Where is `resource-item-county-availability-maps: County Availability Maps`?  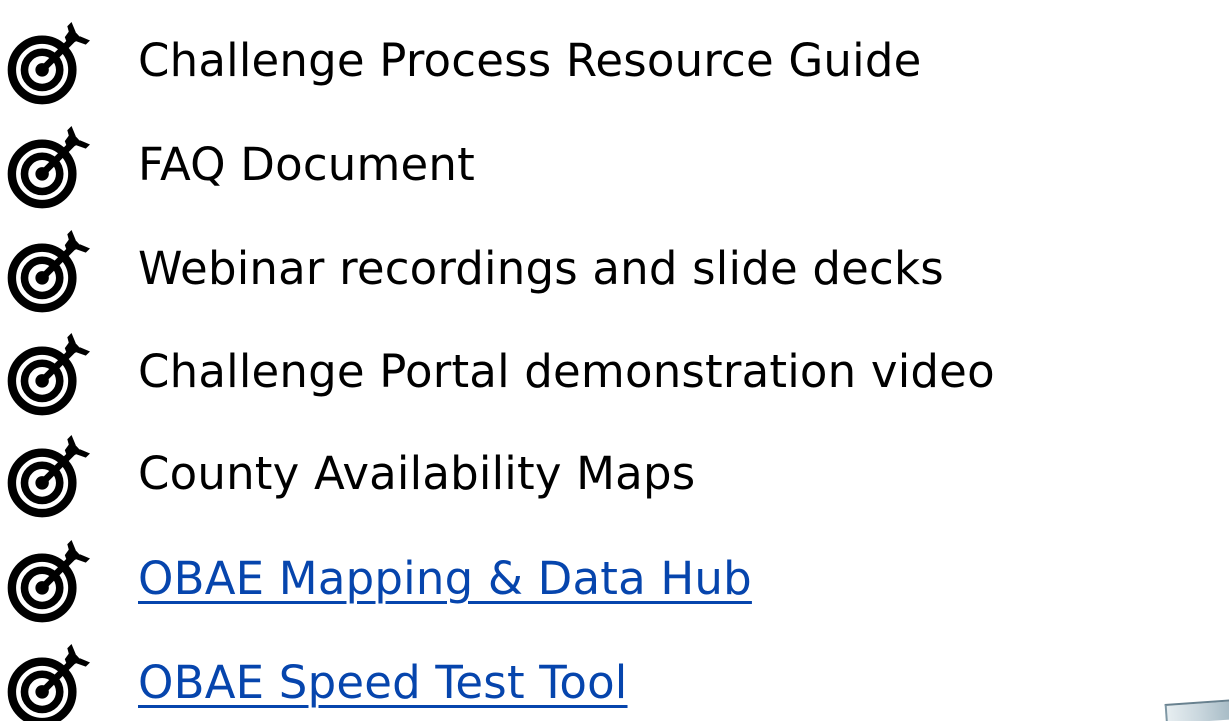 resource-item-county-availability-maps: County Availability Maps is located at coordinates (614, 471).